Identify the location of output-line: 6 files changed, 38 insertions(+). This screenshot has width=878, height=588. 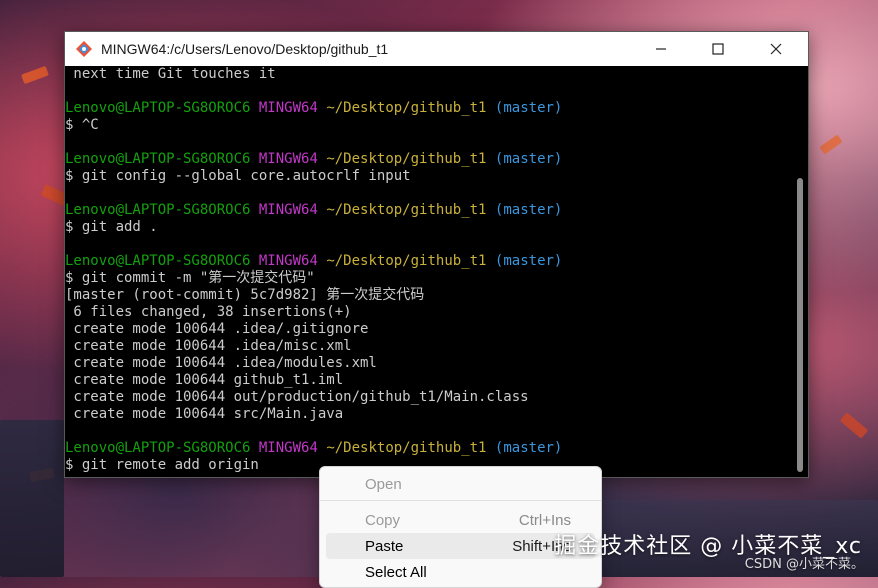
(208, 312).